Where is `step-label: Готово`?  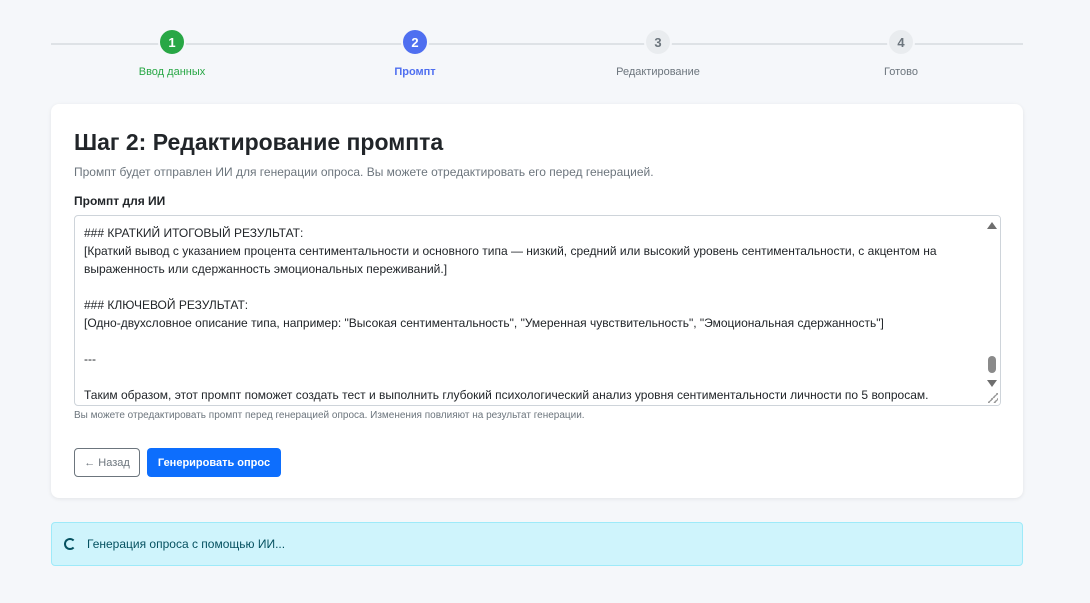 step-label: Готово is located at coordinates (901, 72).